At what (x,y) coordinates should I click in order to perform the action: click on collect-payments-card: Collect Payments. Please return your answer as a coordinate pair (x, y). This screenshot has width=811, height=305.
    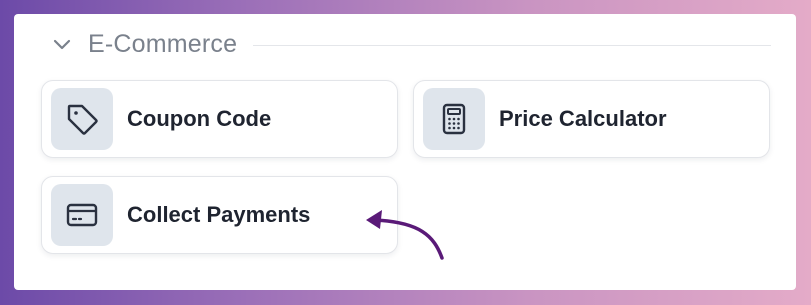
    Looking at the image, I should click on (219, 215).